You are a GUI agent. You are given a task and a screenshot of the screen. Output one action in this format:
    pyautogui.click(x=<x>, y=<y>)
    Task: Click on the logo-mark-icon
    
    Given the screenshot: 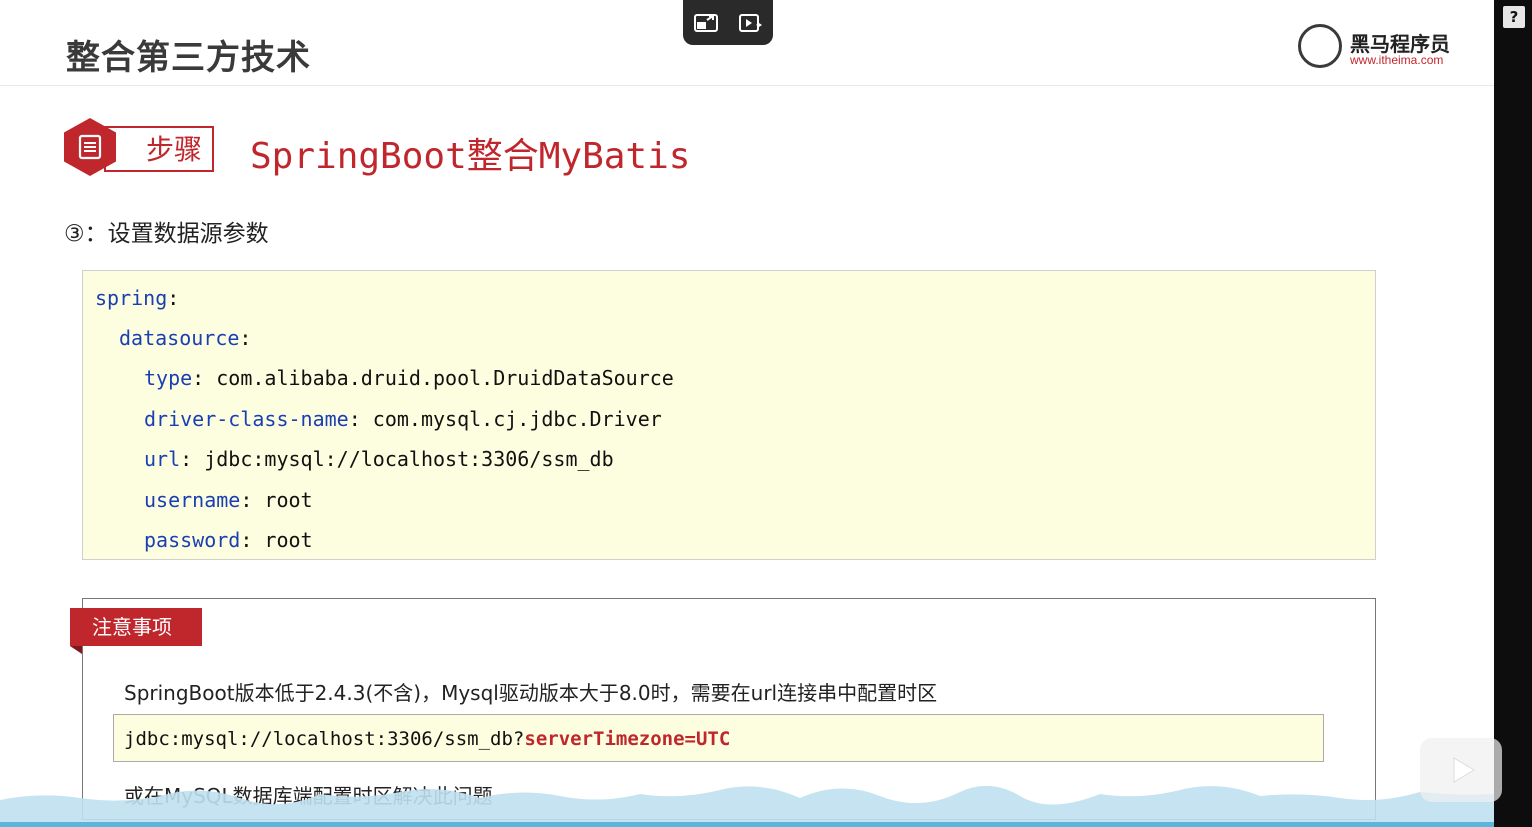 What is the action you would take?
    pyautogui.click(x=1320, y=46)
    